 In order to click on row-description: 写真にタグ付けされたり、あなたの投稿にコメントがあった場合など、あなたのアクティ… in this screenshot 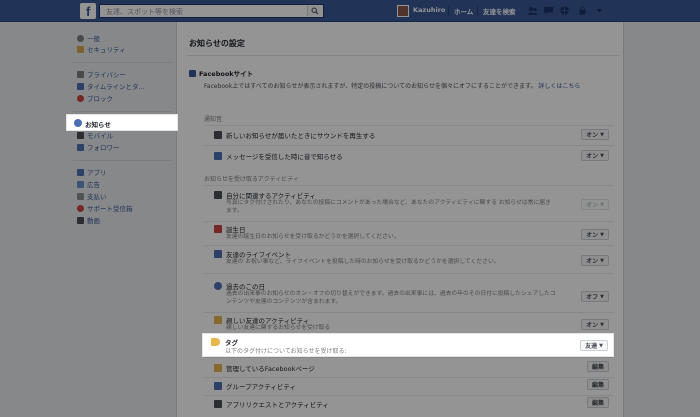, I will do `click(388, 207)`.